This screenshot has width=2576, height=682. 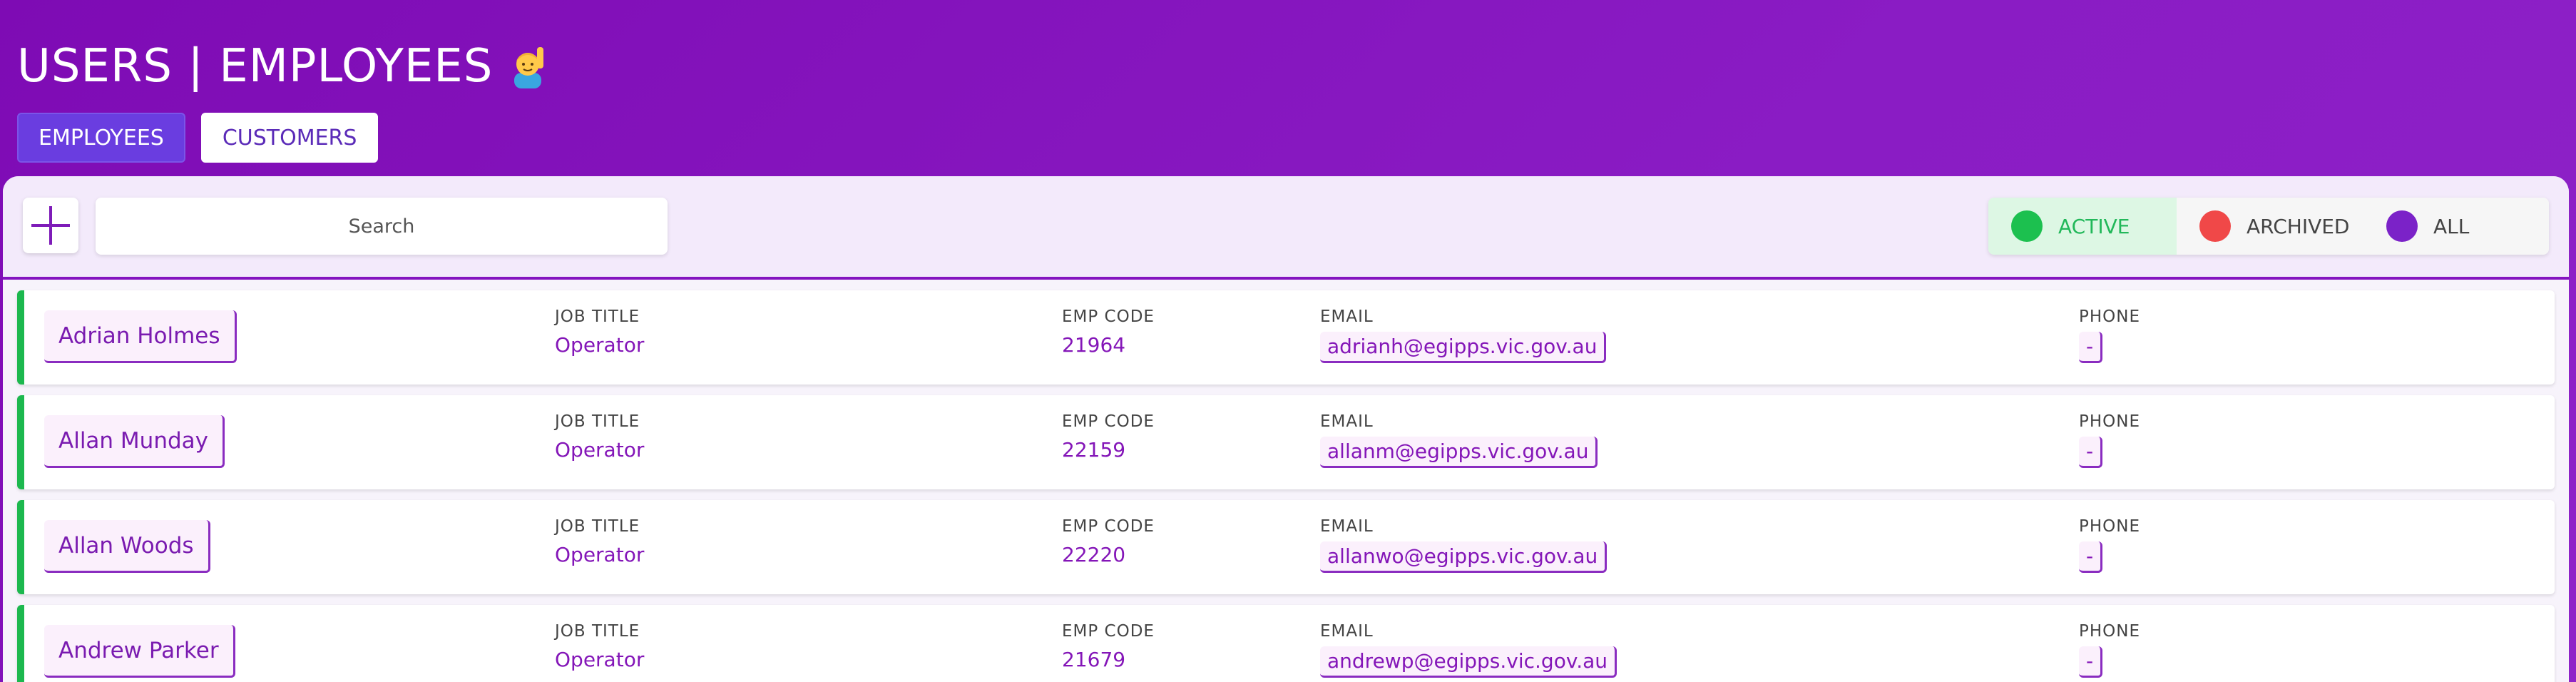 I want to click on page-title-text: USERS | EMPLOYEES, so click(x=255, y=66).